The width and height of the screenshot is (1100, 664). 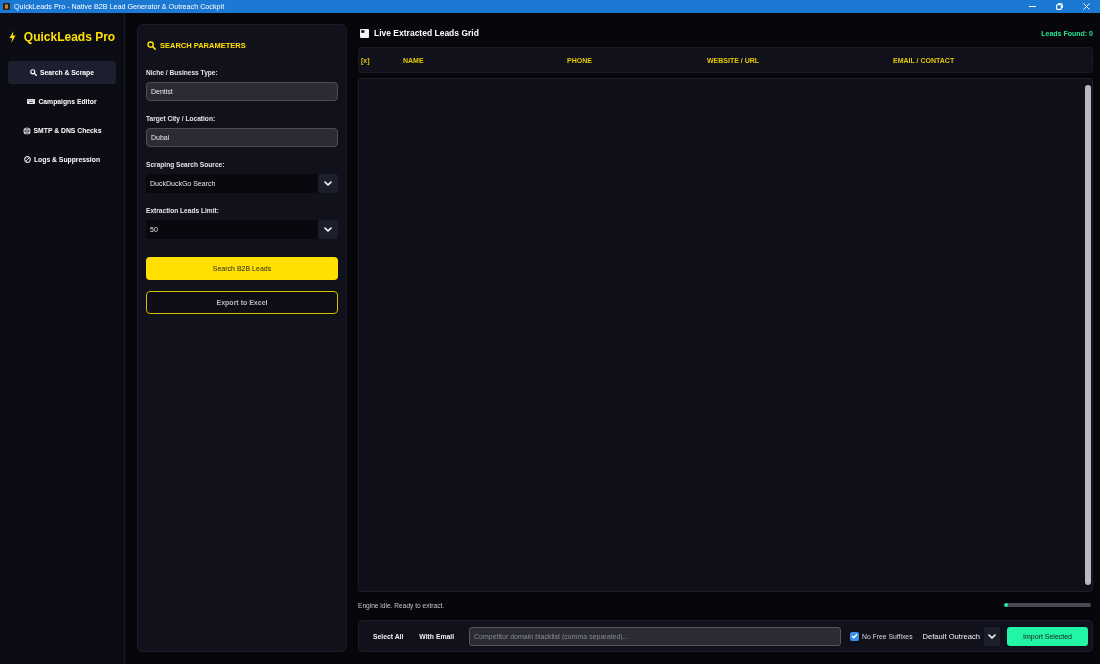 I want to click on grid-title: Live Extracted Leads Grid, so click(x=426, y=33).